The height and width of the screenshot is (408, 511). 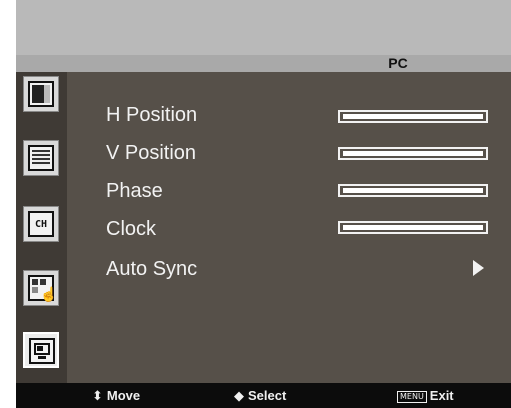 I want to click on function-icon: ☝, so click(x=42, y=288).